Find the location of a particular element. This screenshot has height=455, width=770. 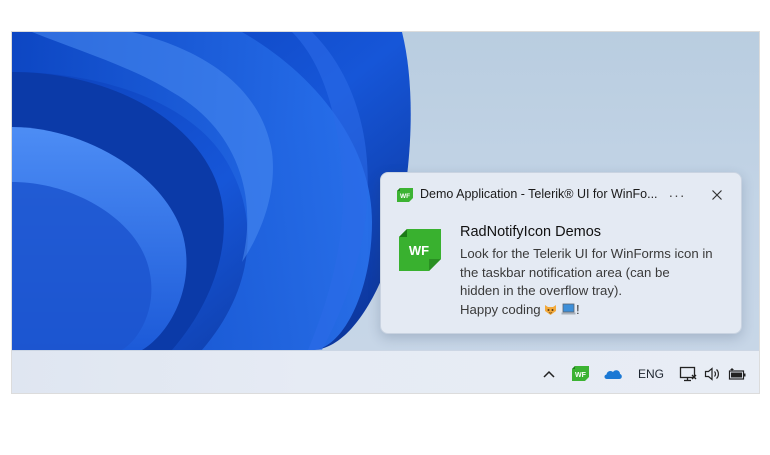

close-button is located at coordinates (717, 195).